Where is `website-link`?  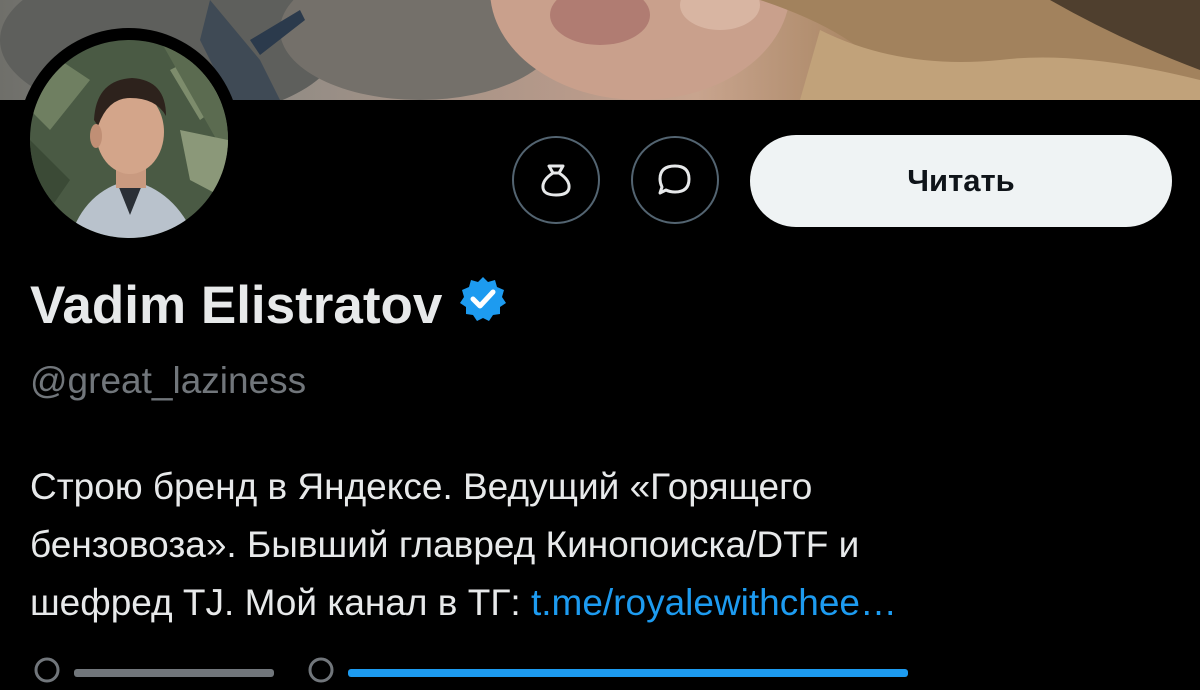
website-link is located at coordinates (628, 673).